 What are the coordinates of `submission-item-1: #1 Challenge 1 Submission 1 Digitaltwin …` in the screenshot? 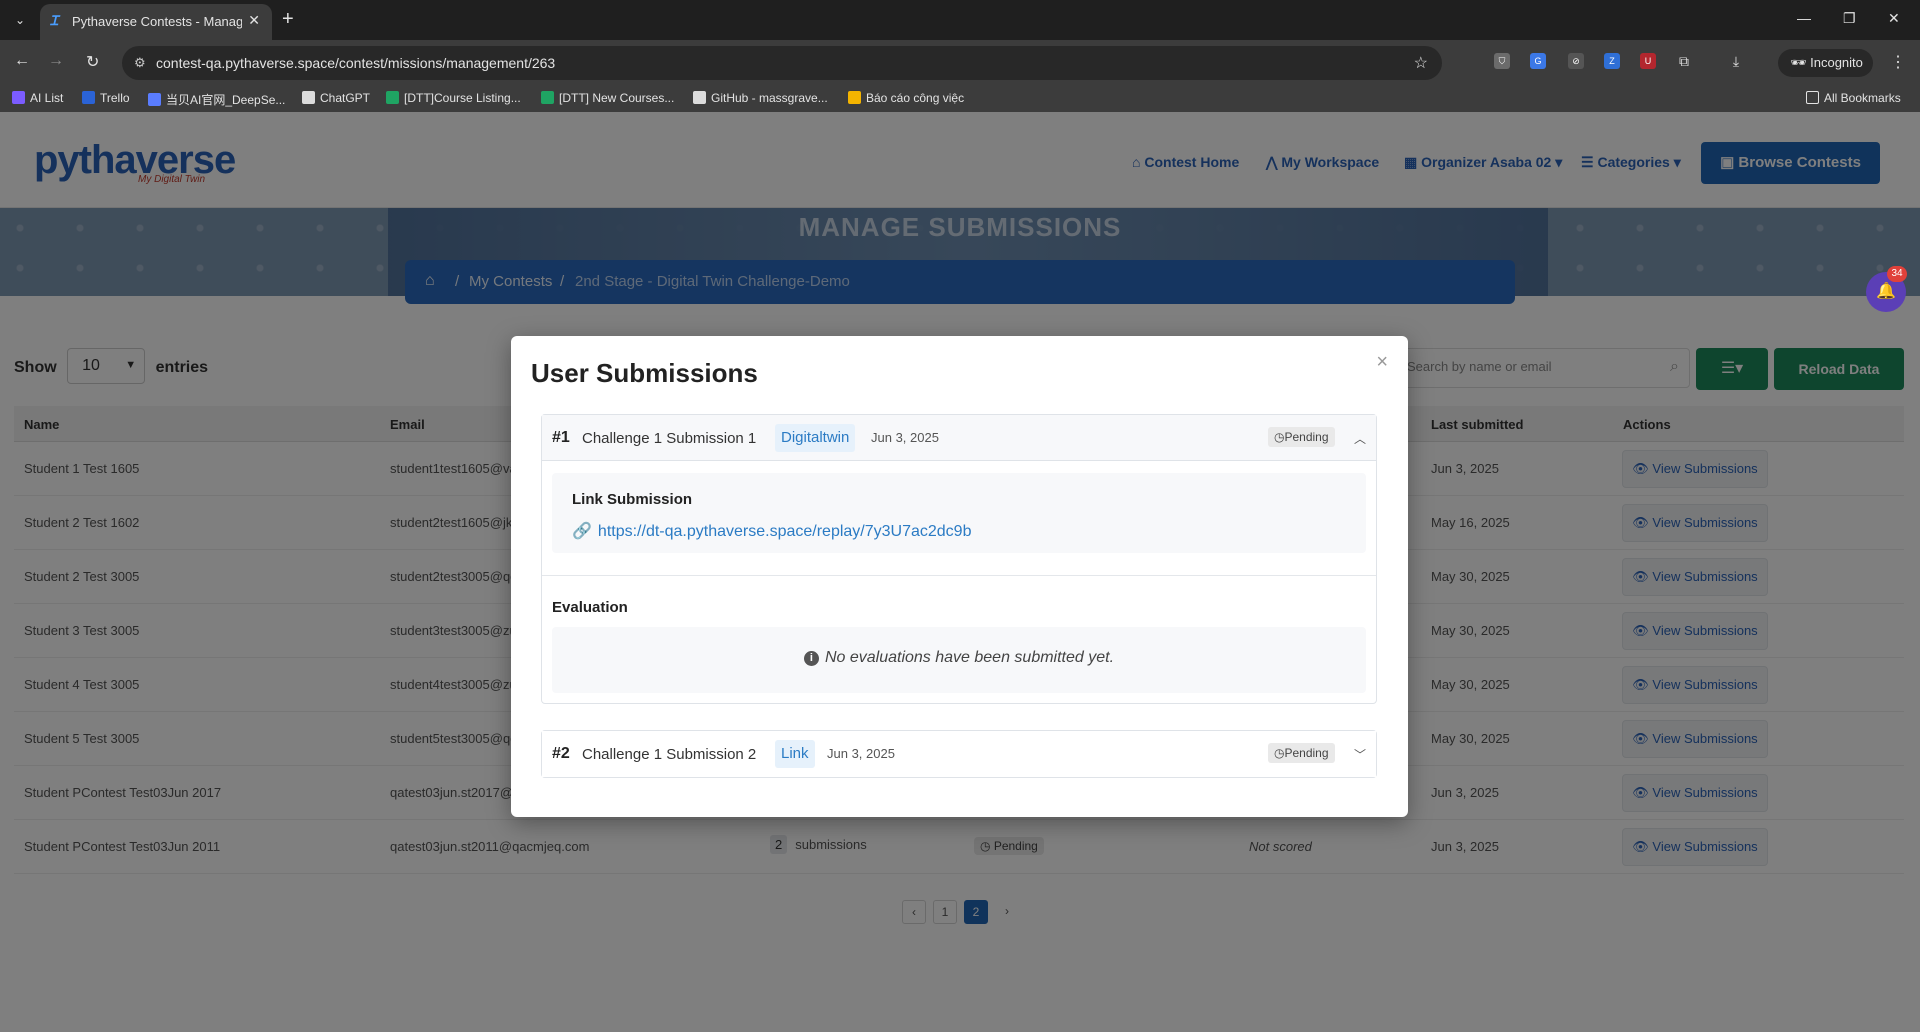 It's located at (959, 559).